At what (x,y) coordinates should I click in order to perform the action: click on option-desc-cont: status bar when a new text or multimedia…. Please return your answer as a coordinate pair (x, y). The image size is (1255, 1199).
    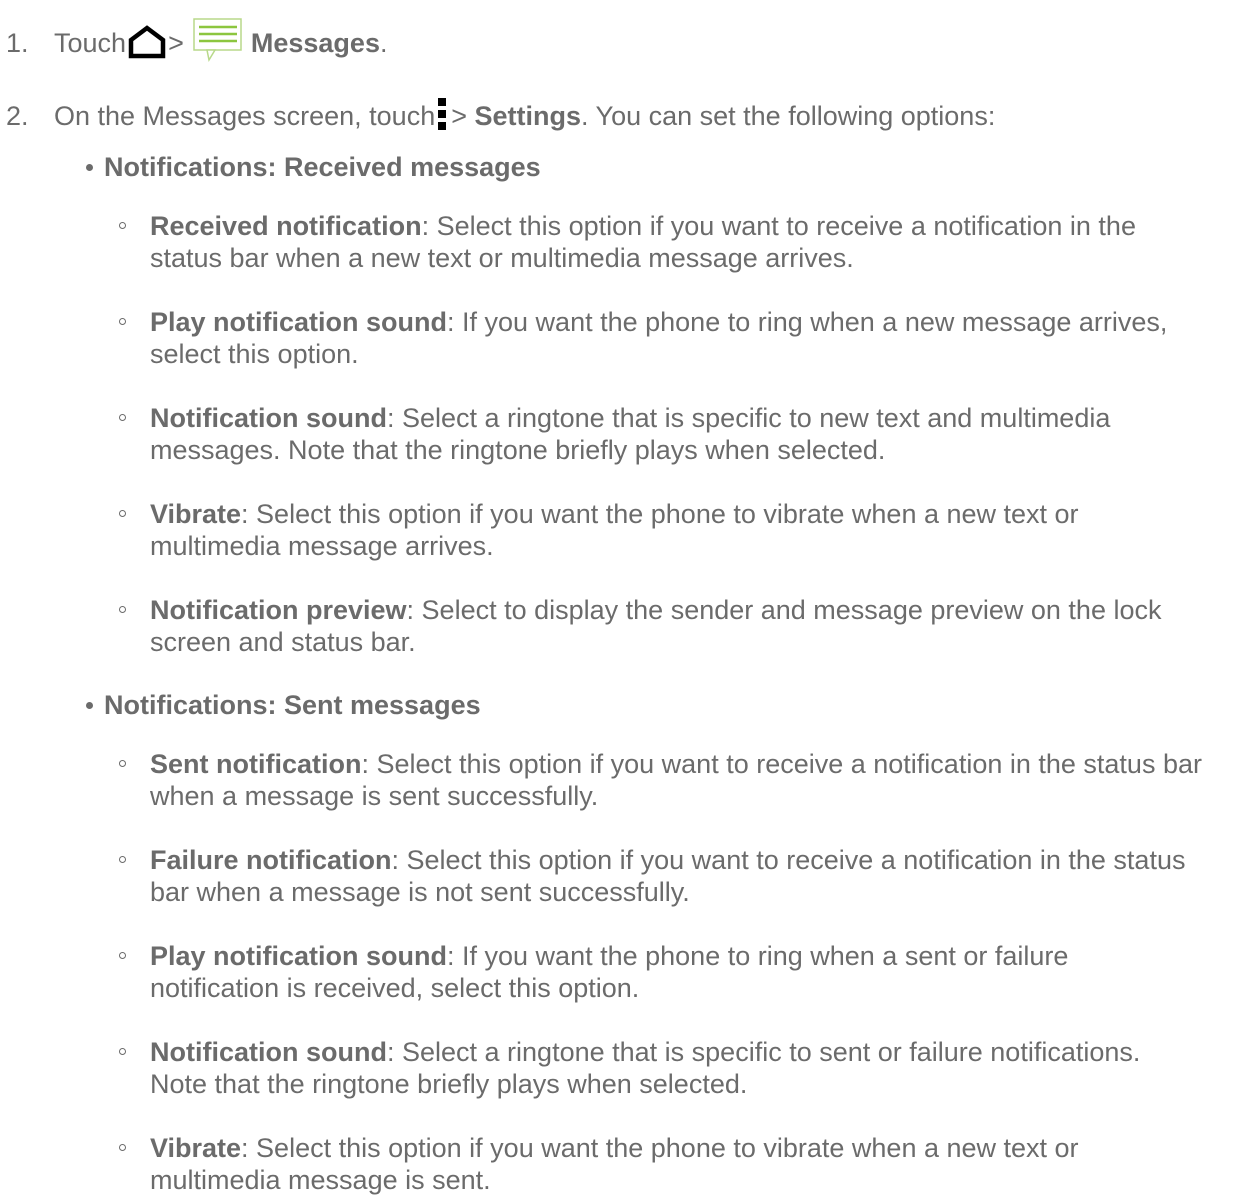
    Looking at the image, I should click on (502, 258).